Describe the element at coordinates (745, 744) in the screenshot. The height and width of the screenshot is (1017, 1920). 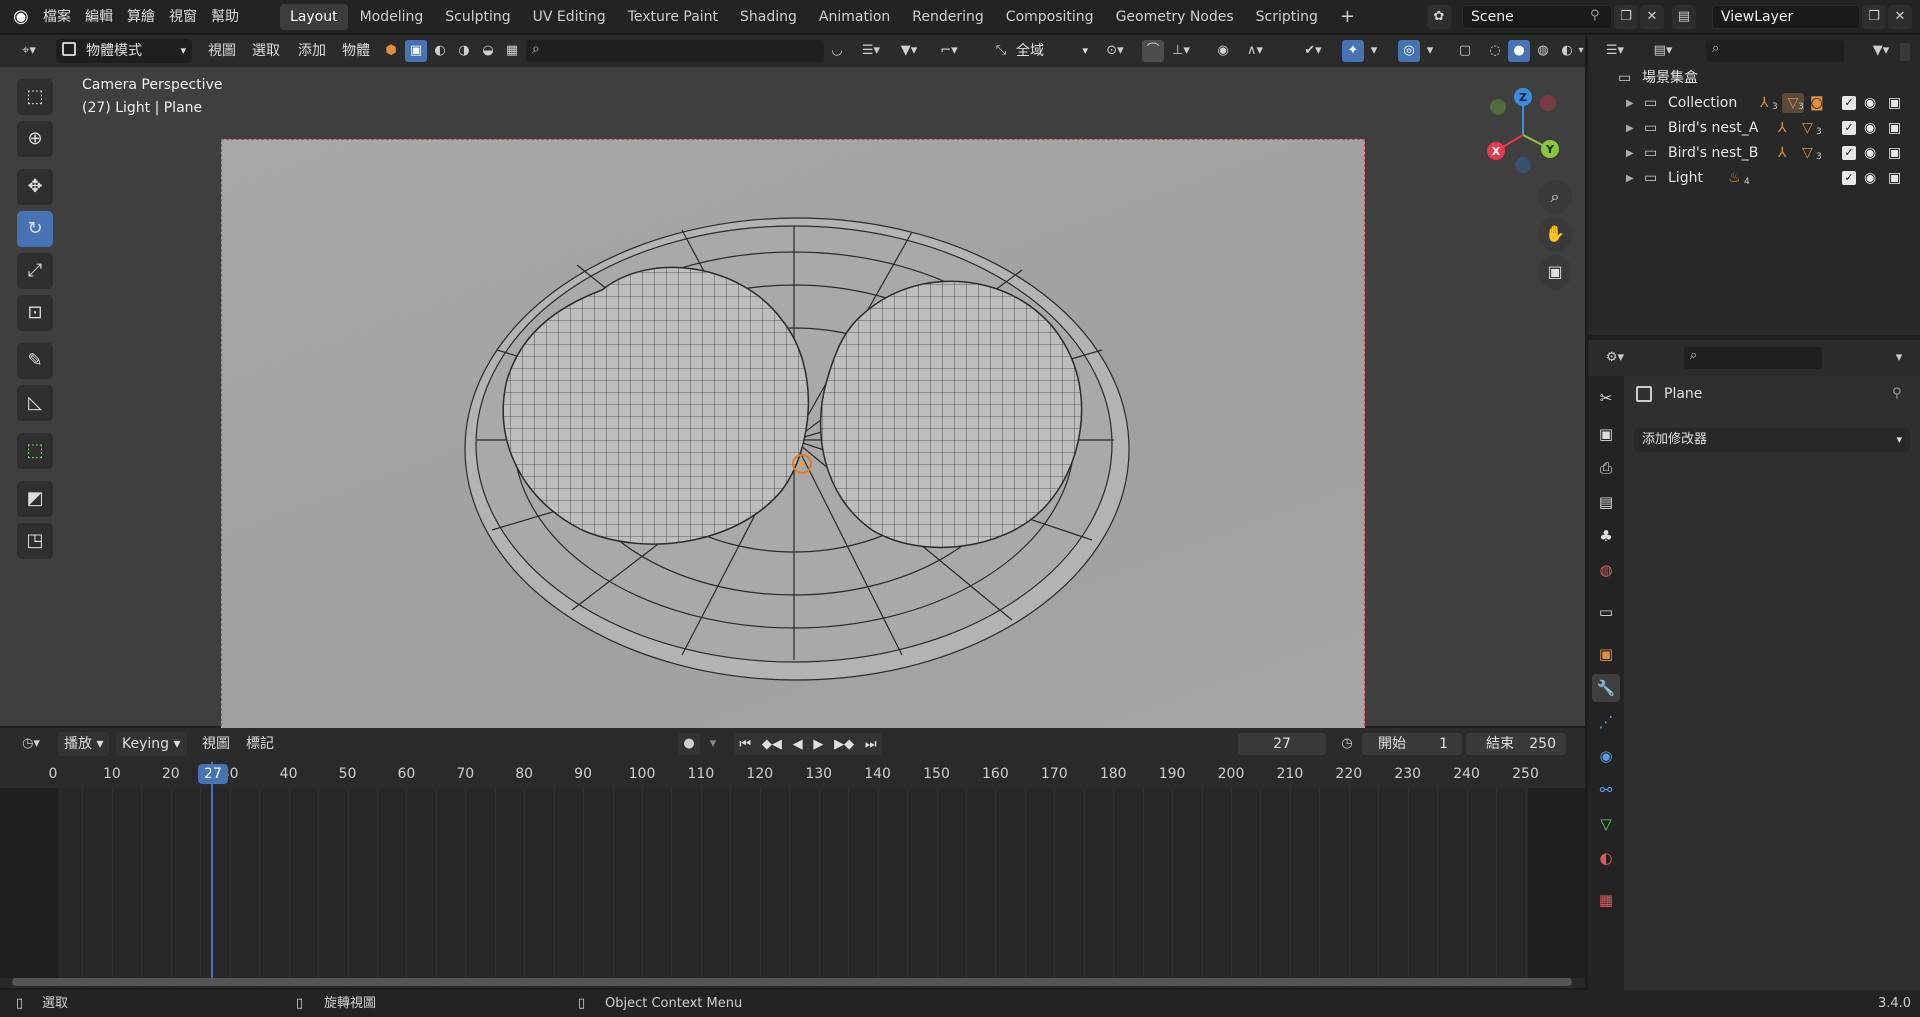
I see `jump-start-icon: ⏮` at that location.